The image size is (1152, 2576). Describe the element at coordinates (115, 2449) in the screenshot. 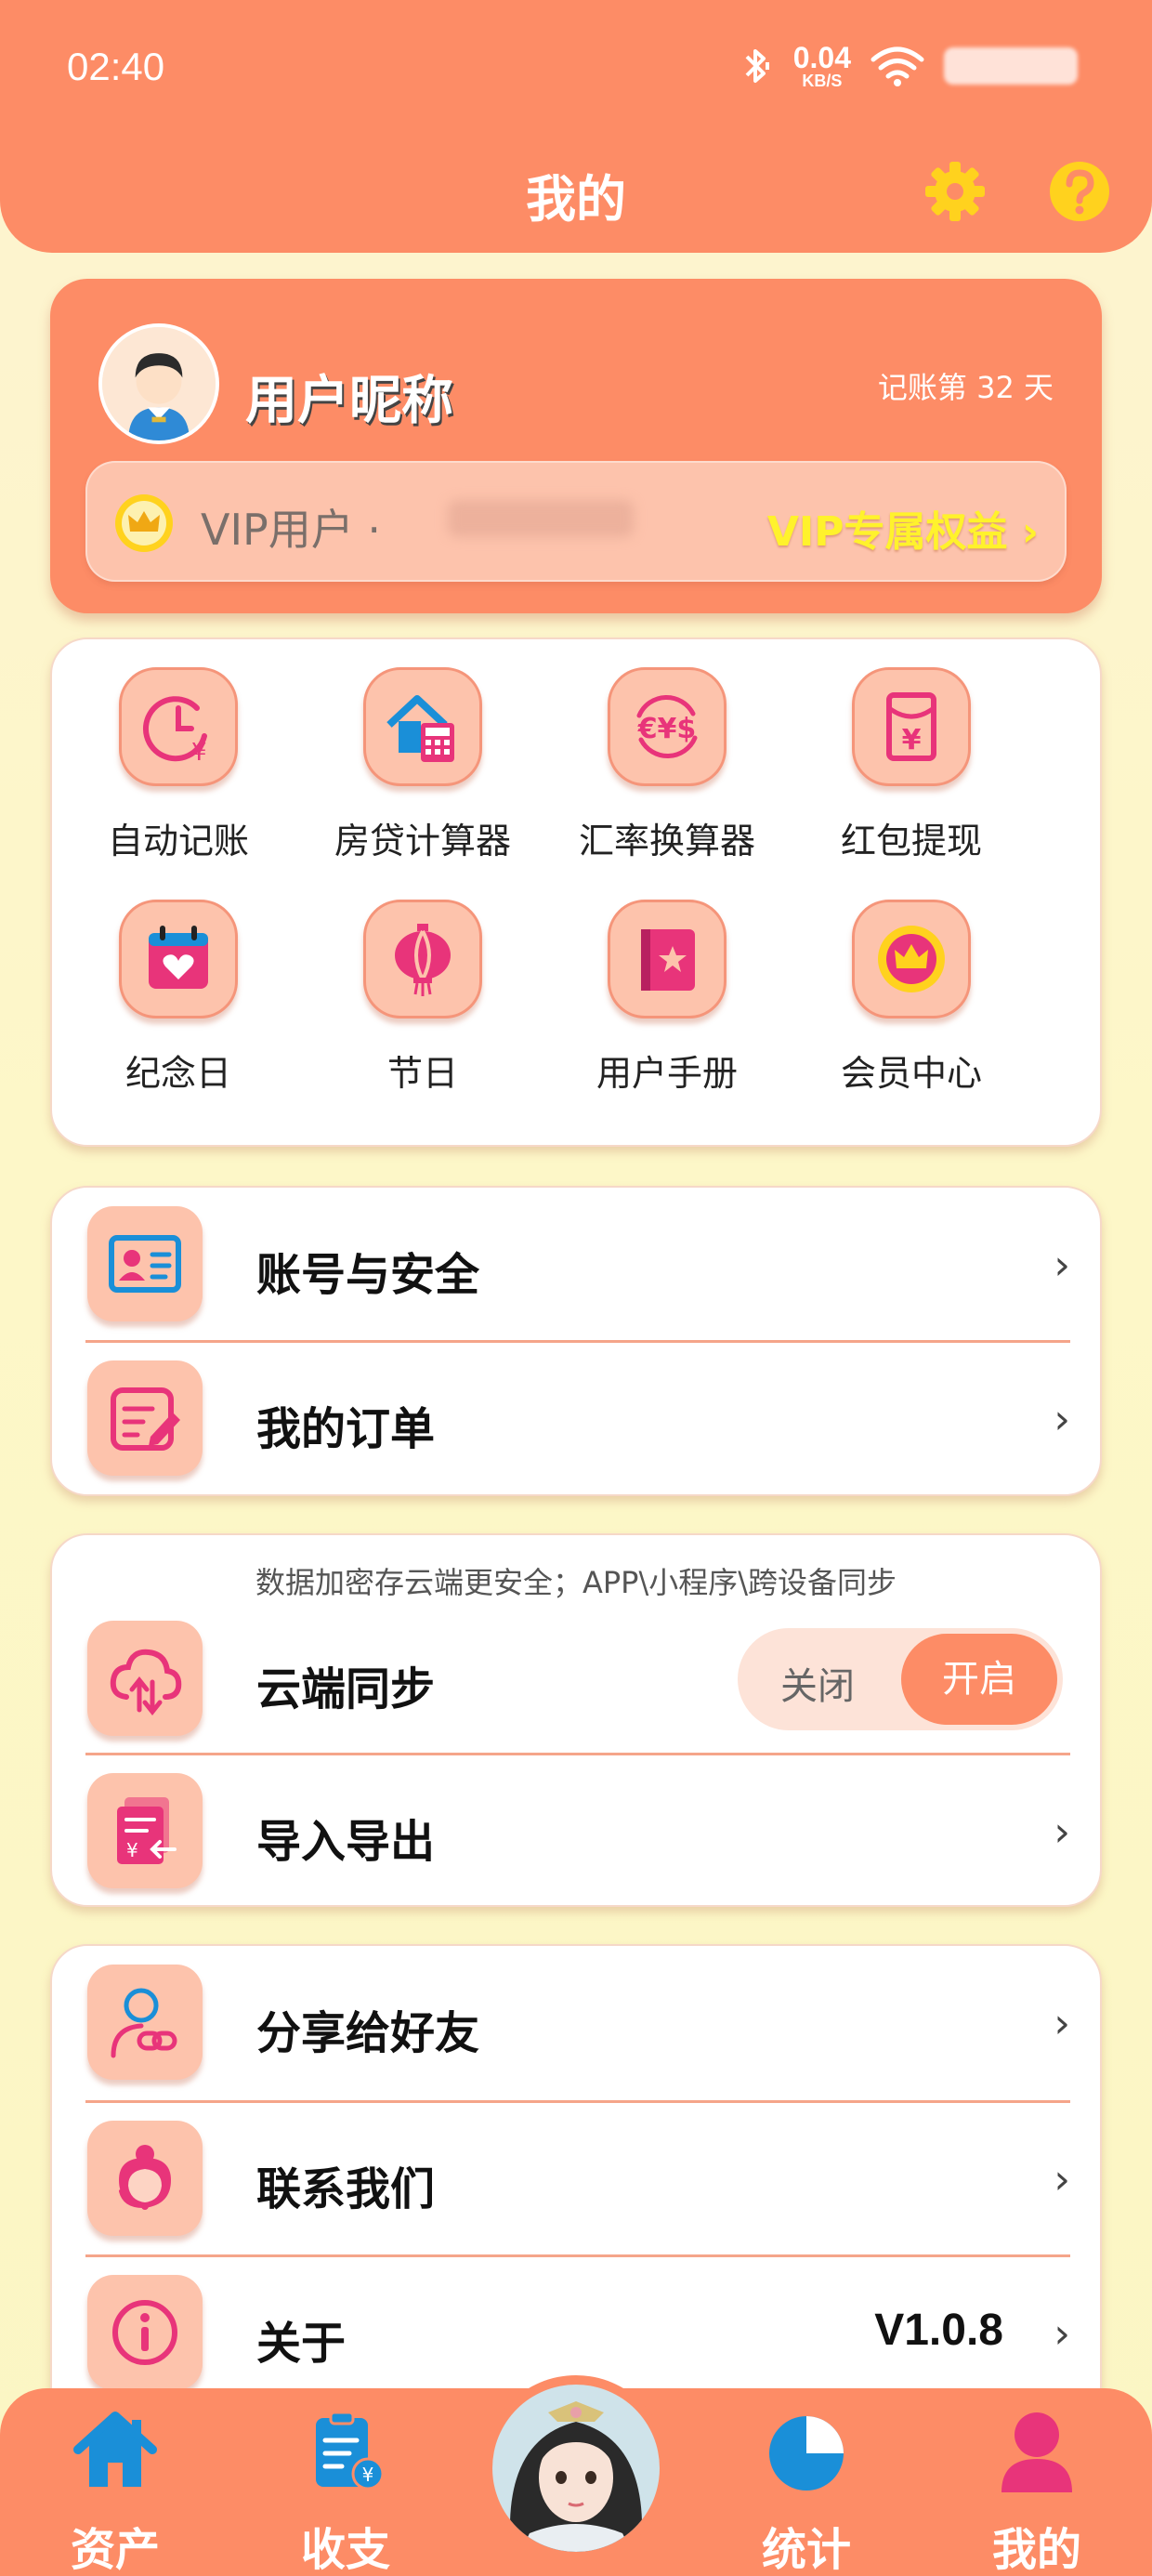

I see `house-icon` at that location.